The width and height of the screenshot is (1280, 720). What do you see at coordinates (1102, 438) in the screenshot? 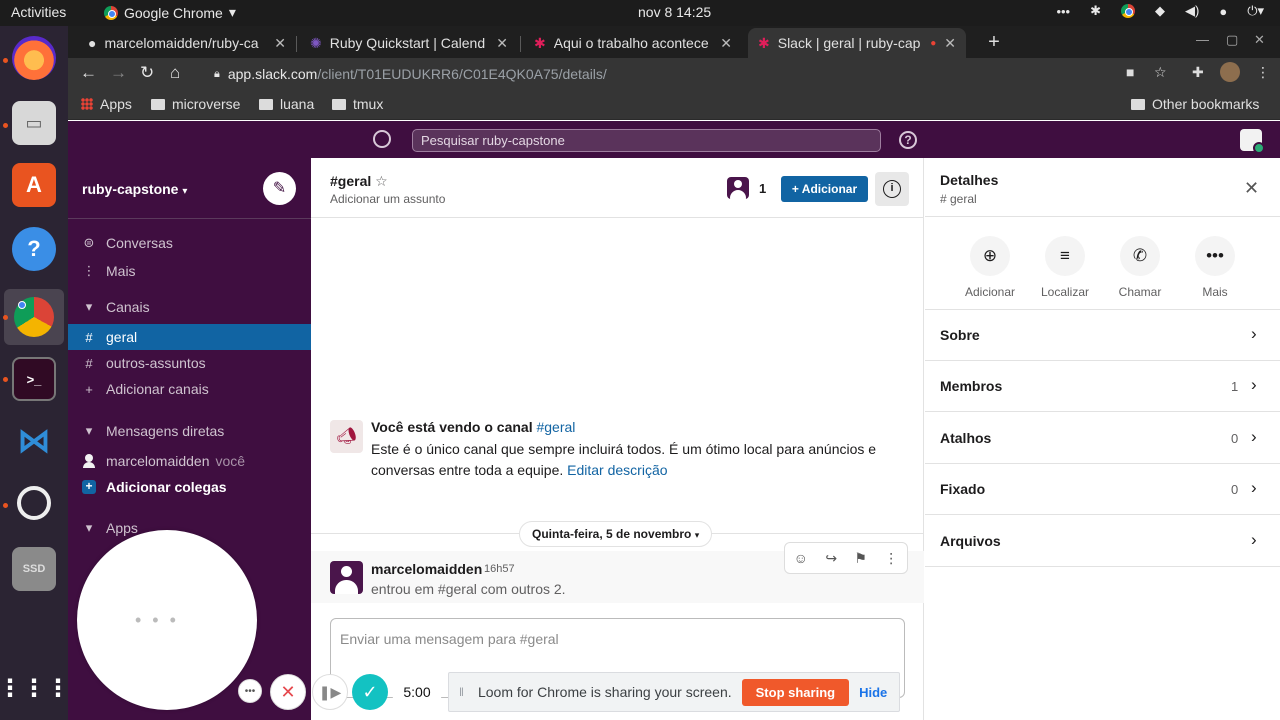
I see `details-row-atalhos: Atalhos 0 ›` at bounding box center [1102, 438].